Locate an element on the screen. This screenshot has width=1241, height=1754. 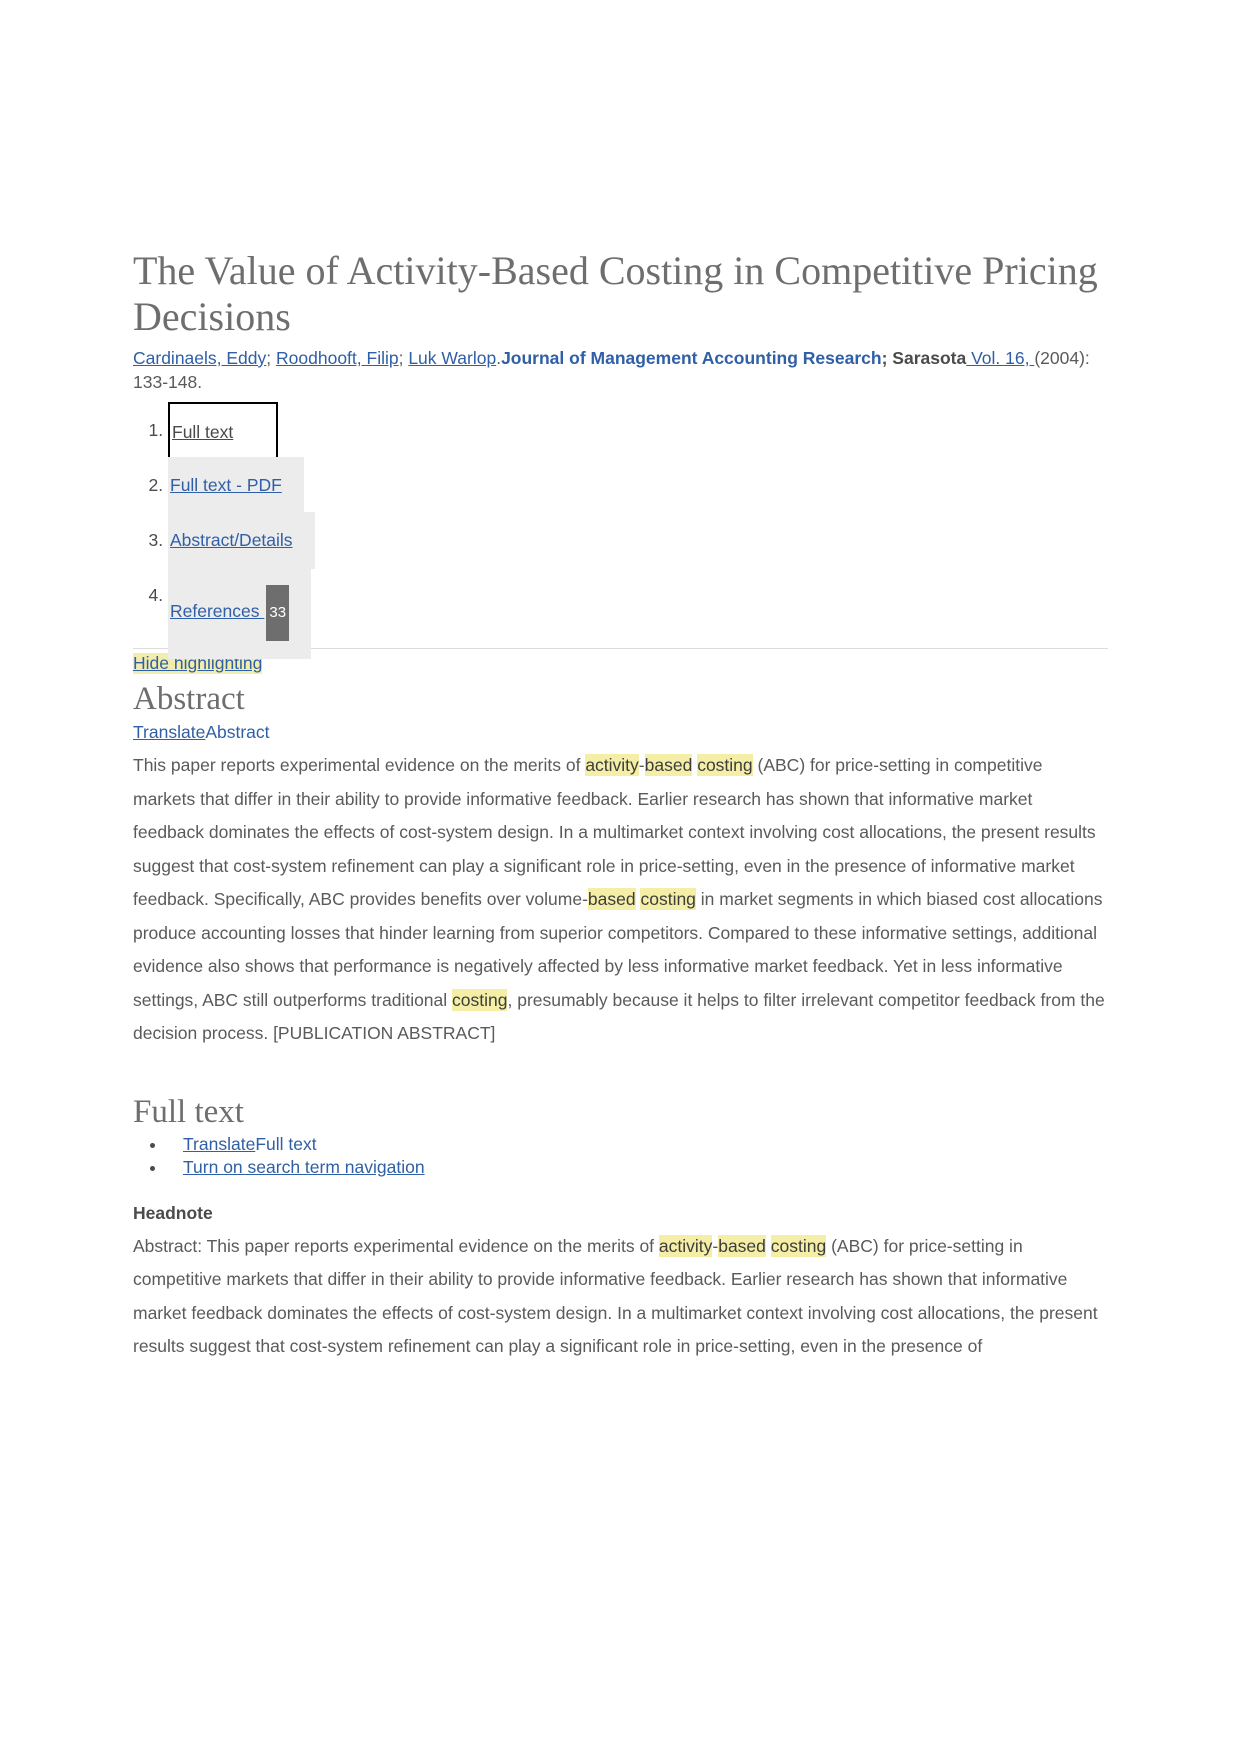
list-item: Full text is located at coordinates (638, 438).